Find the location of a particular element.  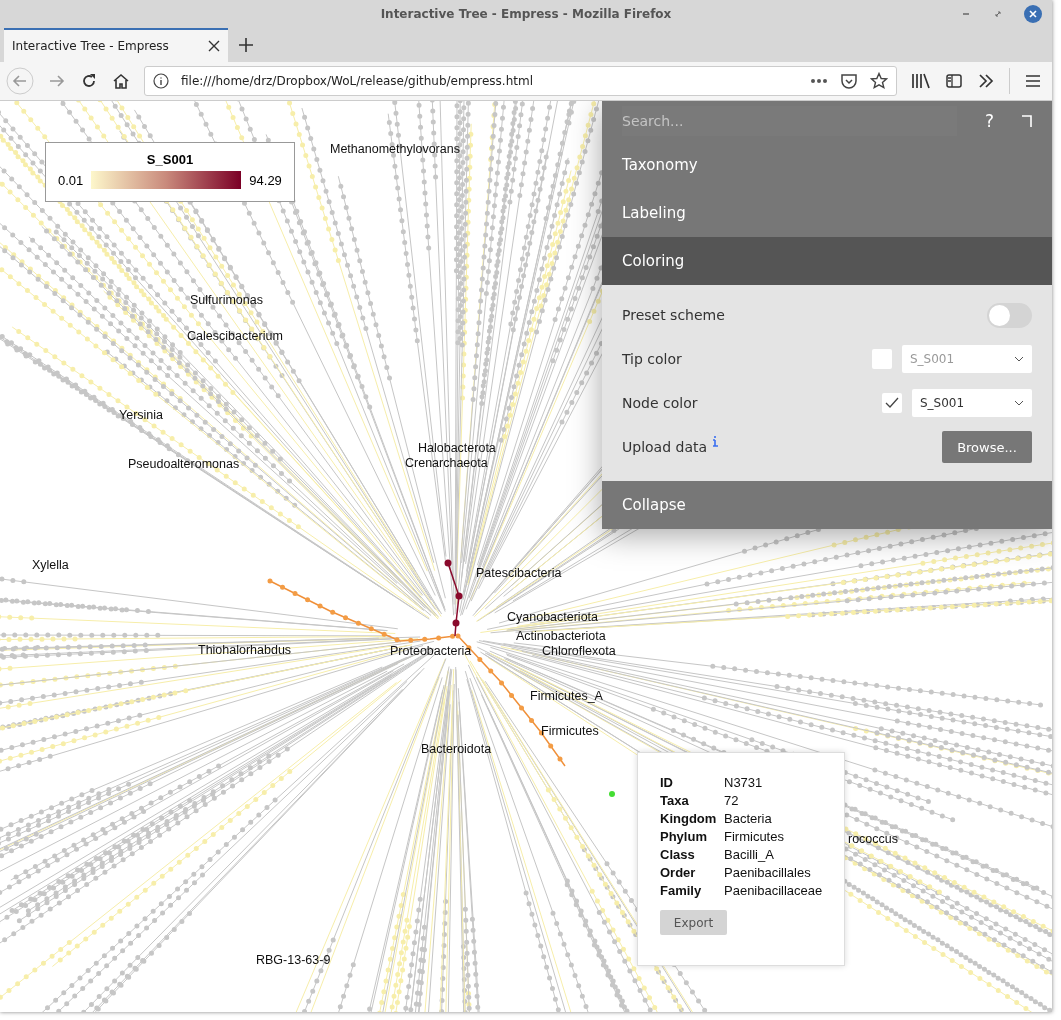

info-value: N3731 is located at coordinates (744, 782).